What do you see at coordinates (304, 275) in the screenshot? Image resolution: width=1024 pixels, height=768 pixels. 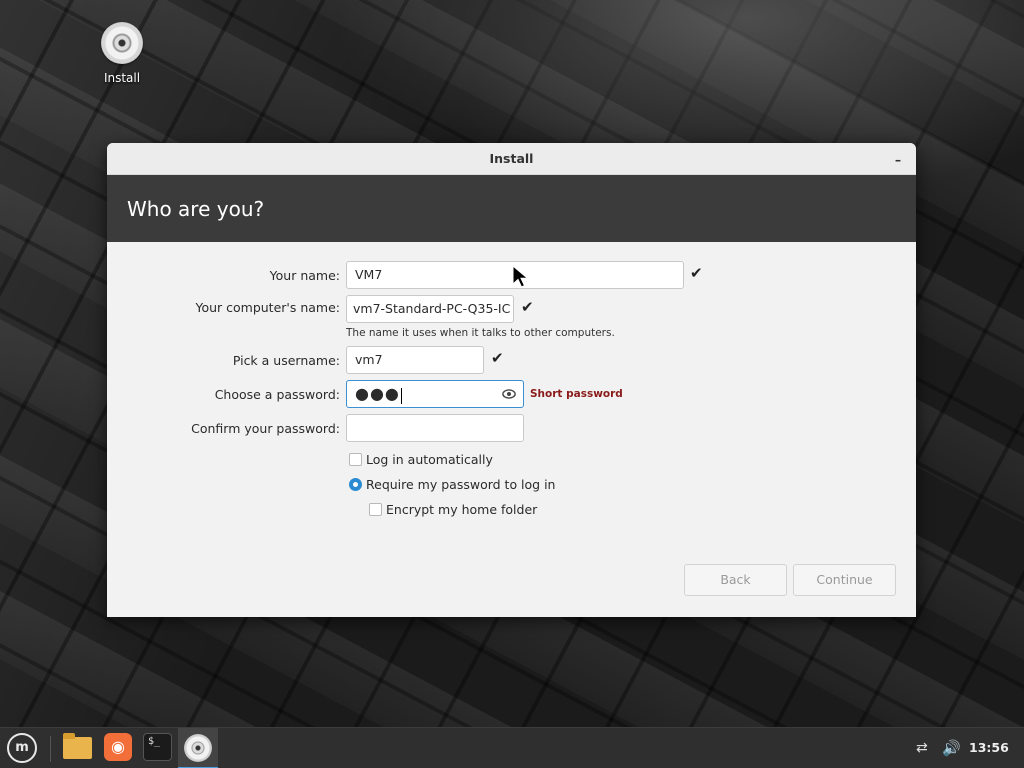 I see `name-label: Your name:` at bounding box center [304, 275].